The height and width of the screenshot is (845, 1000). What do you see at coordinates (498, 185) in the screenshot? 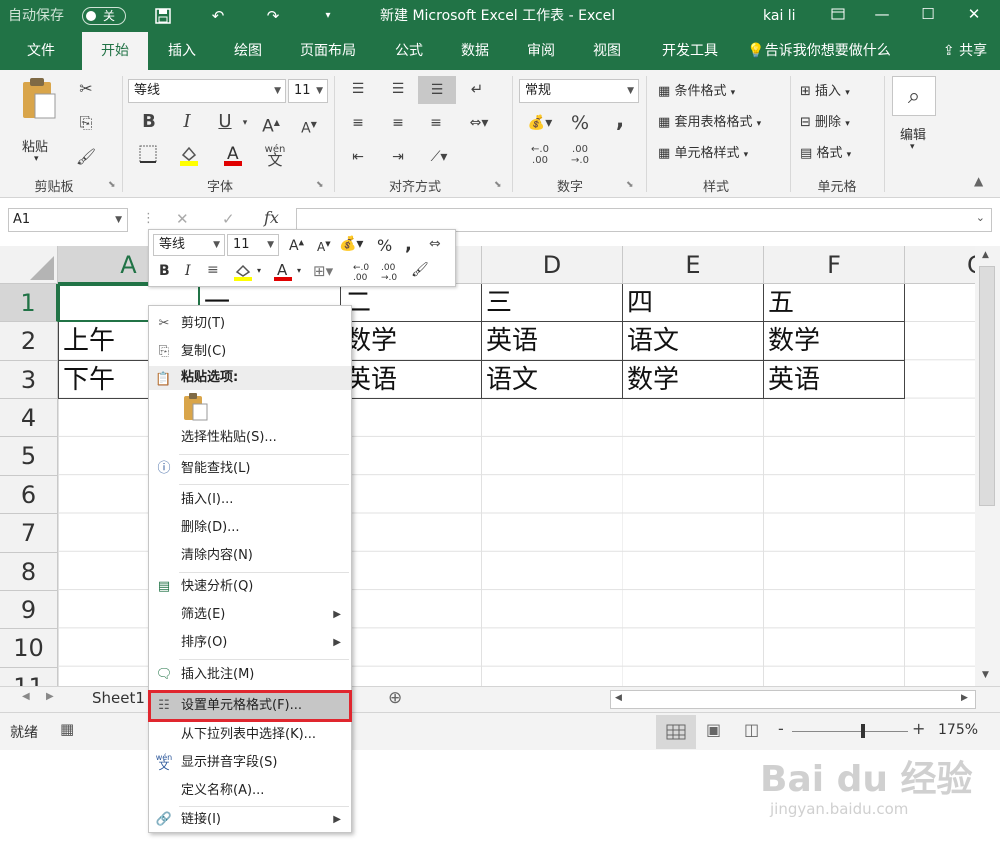
I see `alignment-launcher-icon: ⬊` at bounding box center [498, 185].